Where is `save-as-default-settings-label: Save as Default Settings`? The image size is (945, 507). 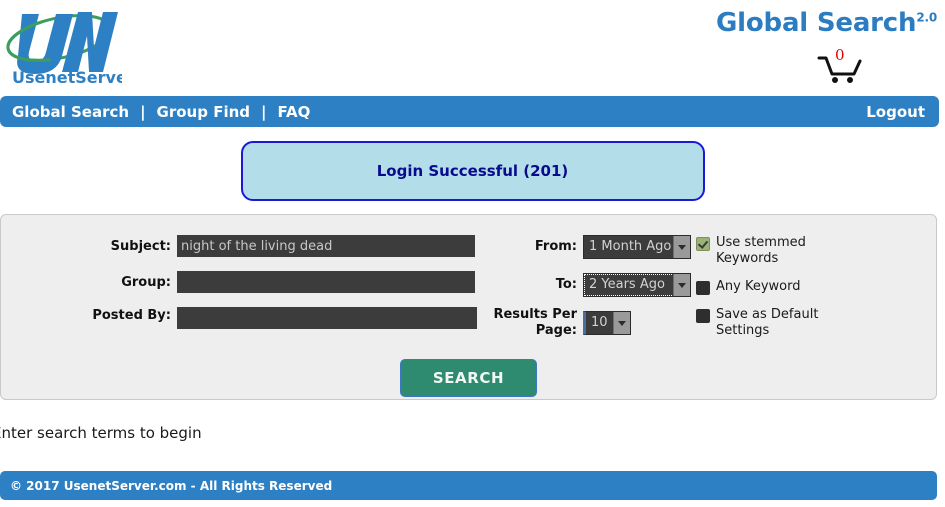 save-as-default-settings-label: Save as Default Settings is located at coordinates (767, 322).